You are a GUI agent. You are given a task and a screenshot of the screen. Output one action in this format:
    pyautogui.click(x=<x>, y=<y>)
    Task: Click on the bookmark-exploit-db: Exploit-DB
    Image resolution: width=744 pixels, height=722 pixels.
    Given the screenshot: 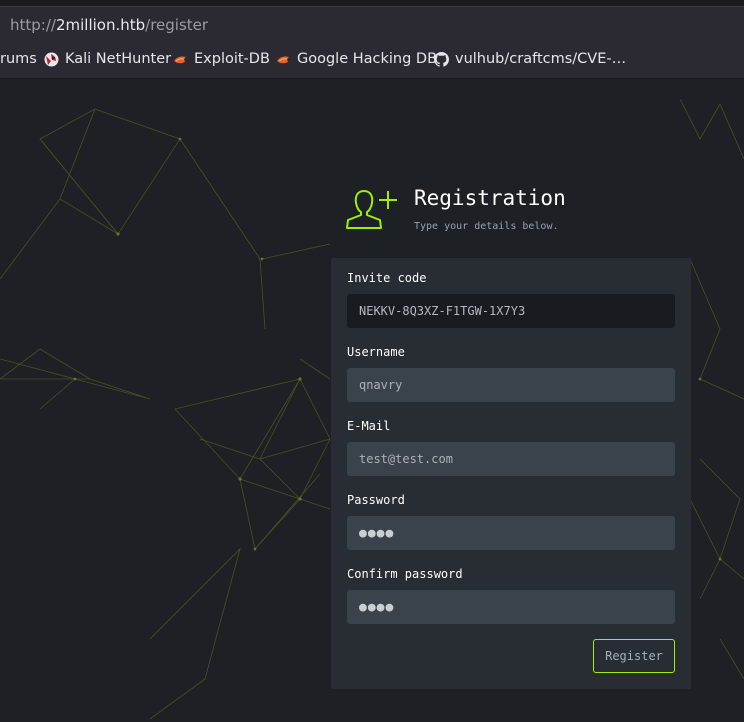 What is the action you would take?
    pyautogui.click(x=221, y=59)
    